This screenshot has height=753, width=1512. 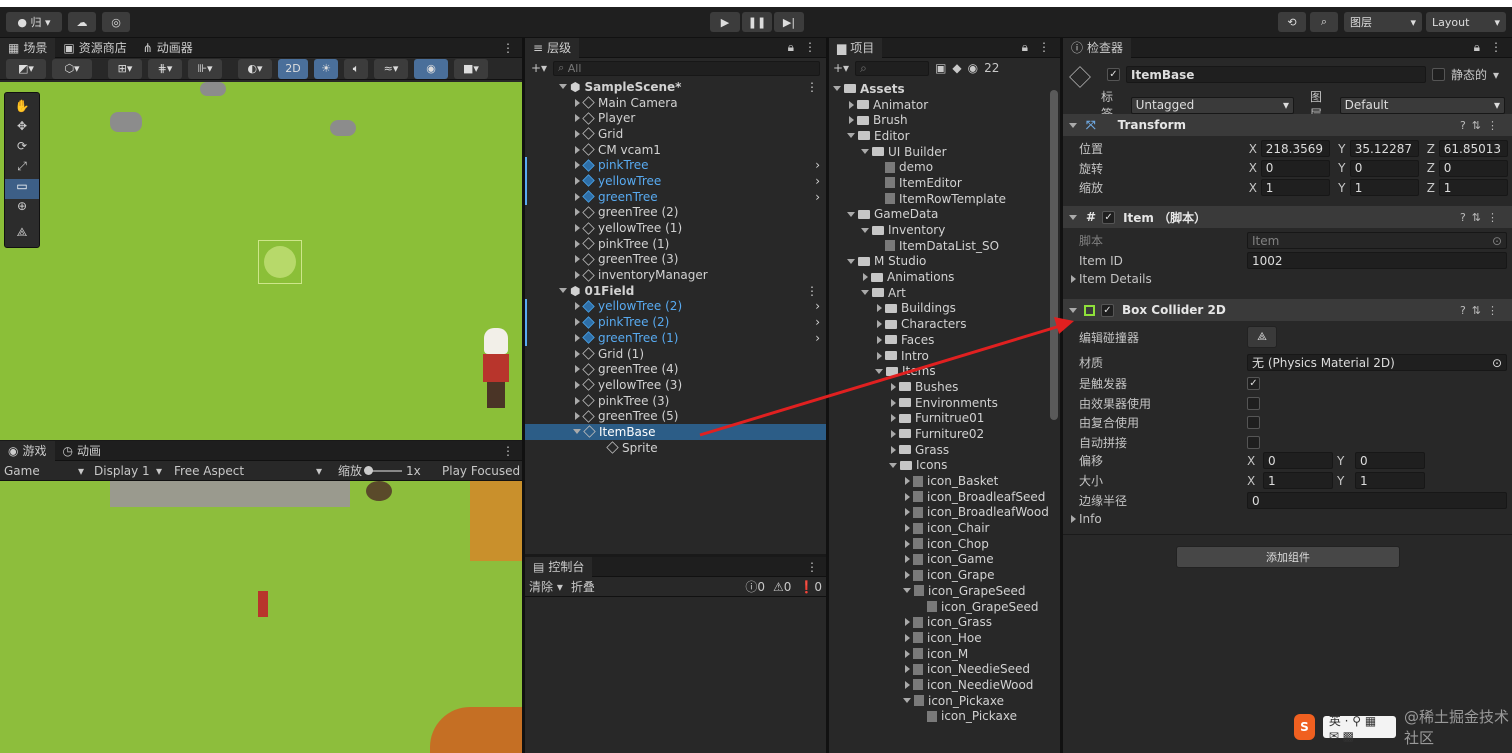 I want to click on folder-item: Art, so click(x=944, y=293).